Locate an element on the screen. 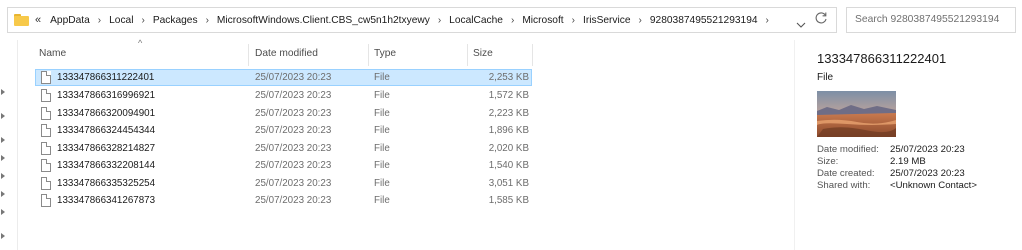  file-name: 133347866328214827 is located at coordinates (106, 148).